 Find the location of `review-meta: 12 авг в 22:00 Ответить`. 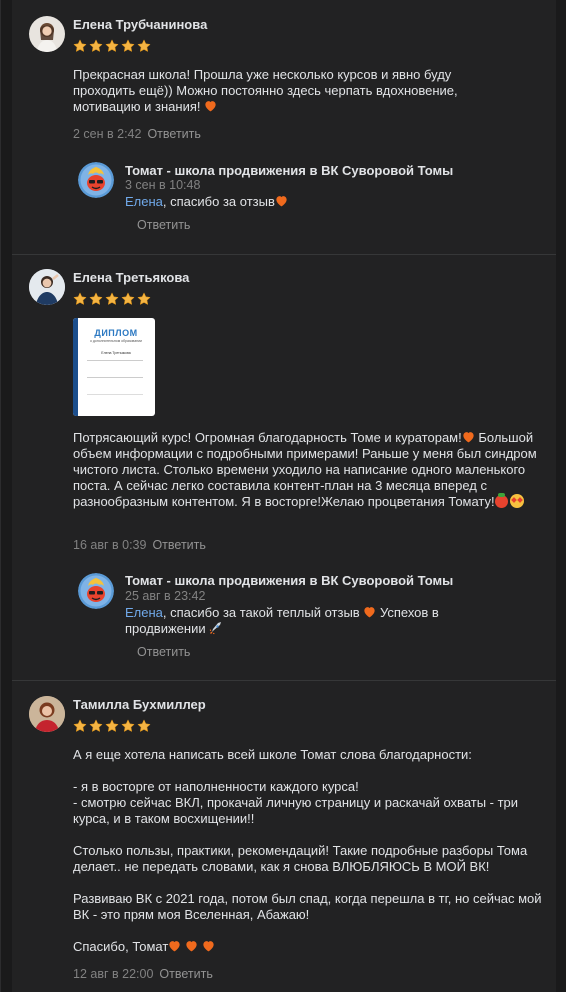

review-meta: 12 авг в 22:00 Ответить is located at coordinates (143, 974).